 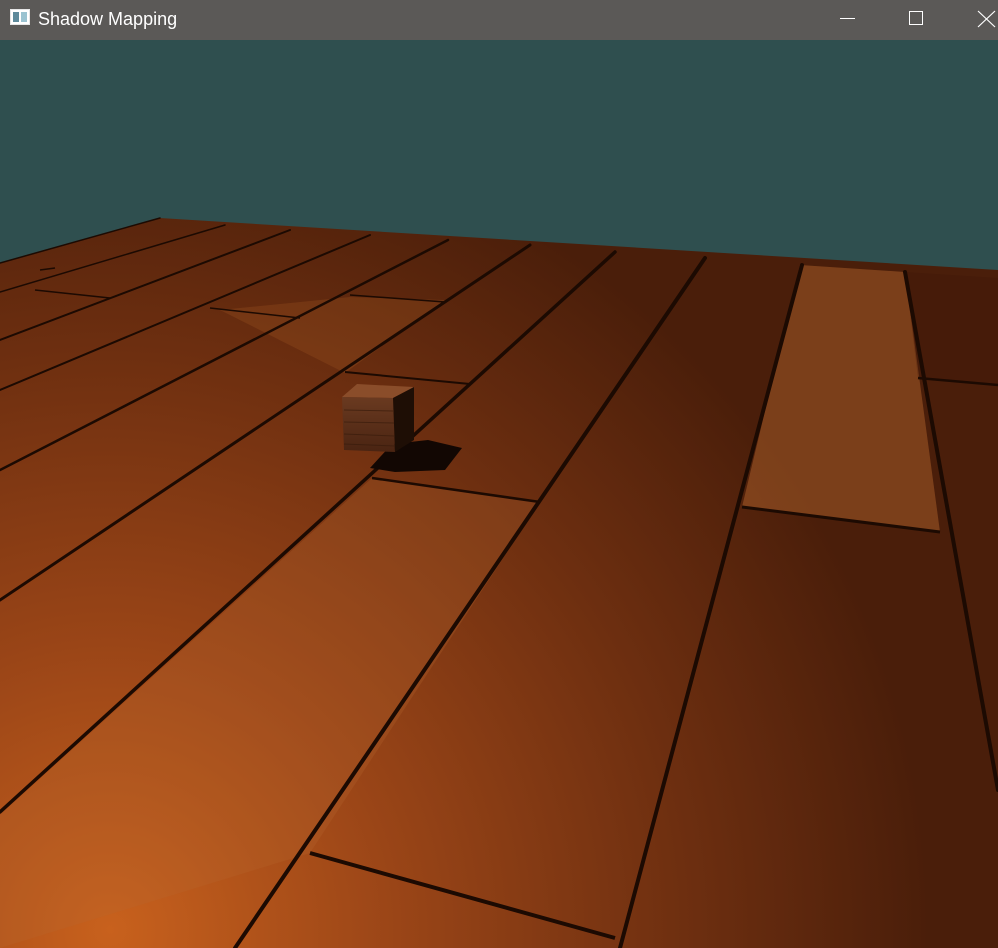 I want to click on close-icon, so click(x=986, y=19).